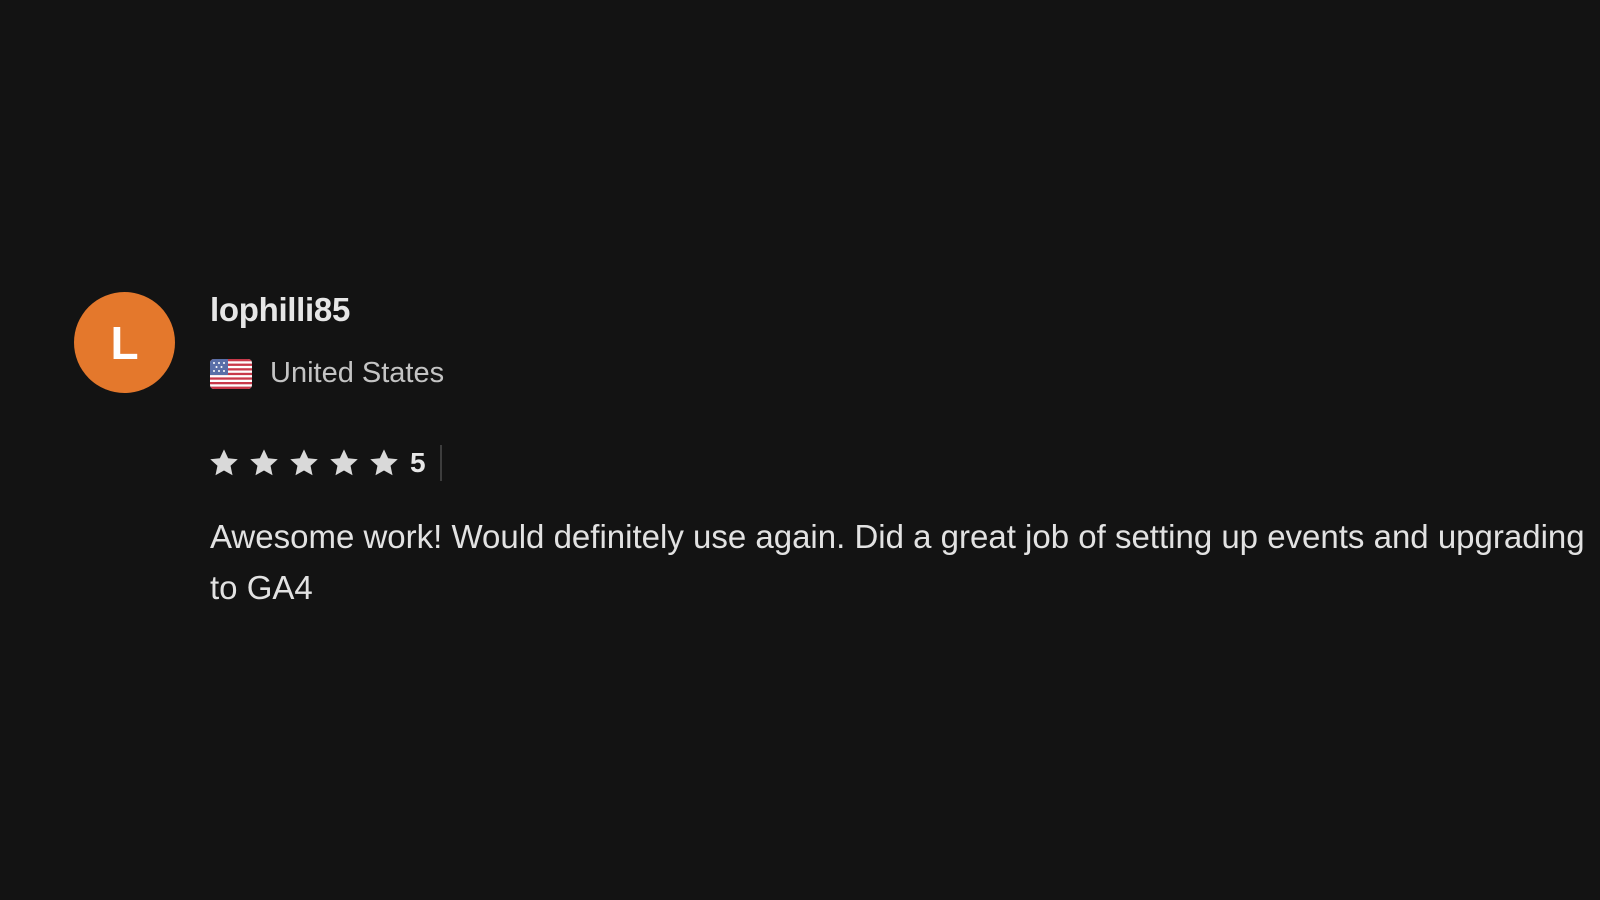 The height and width of the screenshot is (900, 1600). I want to click on avatar-initial: L, so click(124, 342).